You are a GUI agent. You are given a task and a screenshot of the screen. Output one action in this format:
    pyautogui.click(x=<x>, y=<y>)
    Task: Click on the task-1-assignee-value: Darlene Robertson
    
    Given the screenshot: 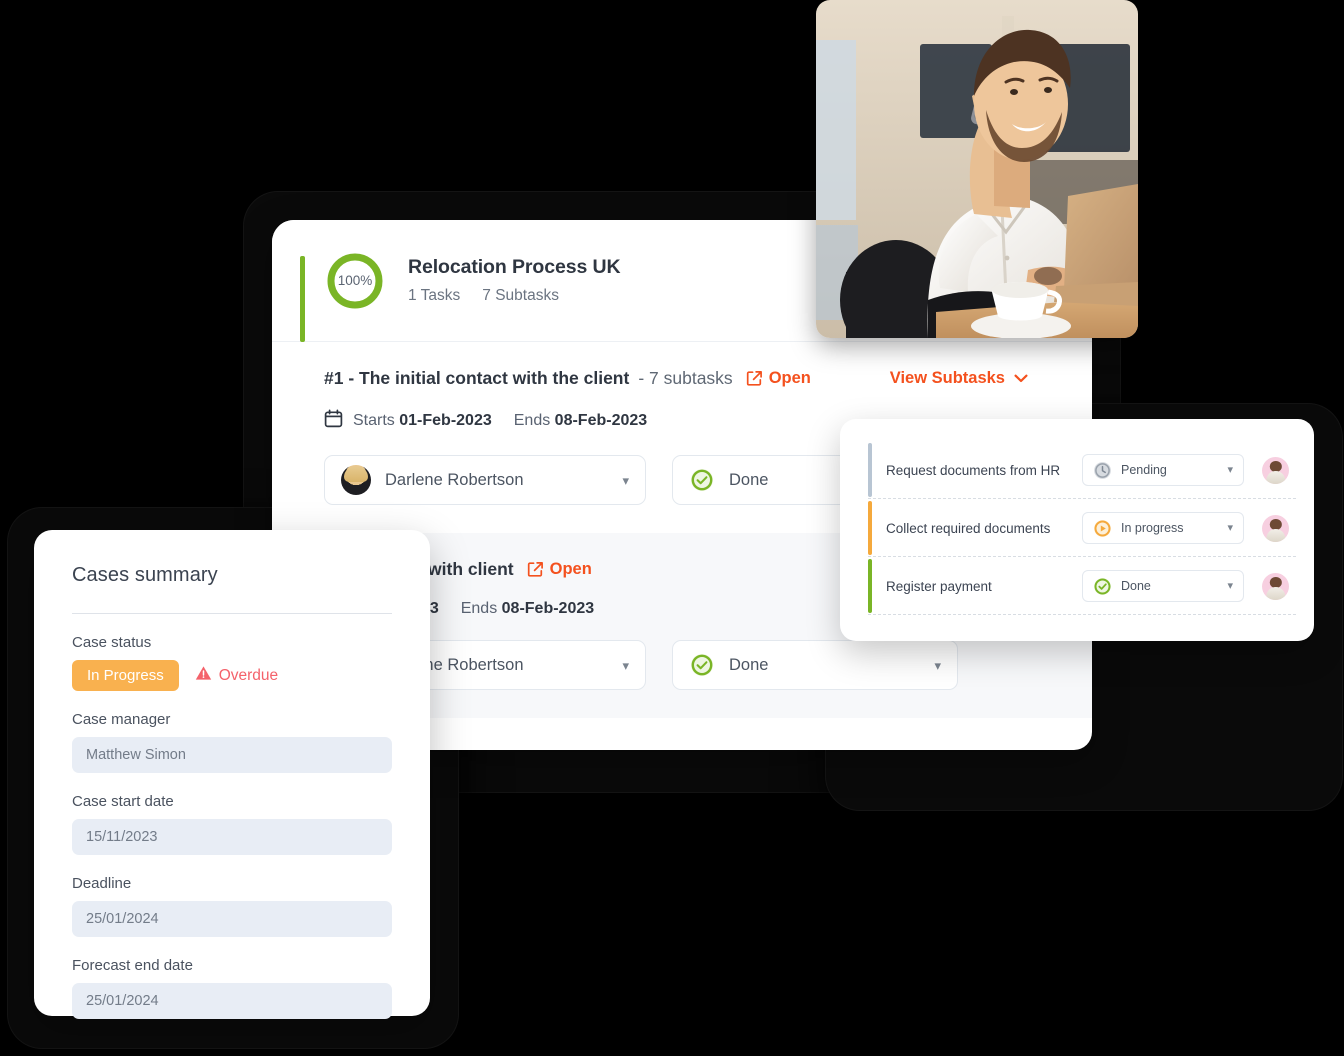 What is the action you would take?
    pyautogui.click(x=454, y=479)
    